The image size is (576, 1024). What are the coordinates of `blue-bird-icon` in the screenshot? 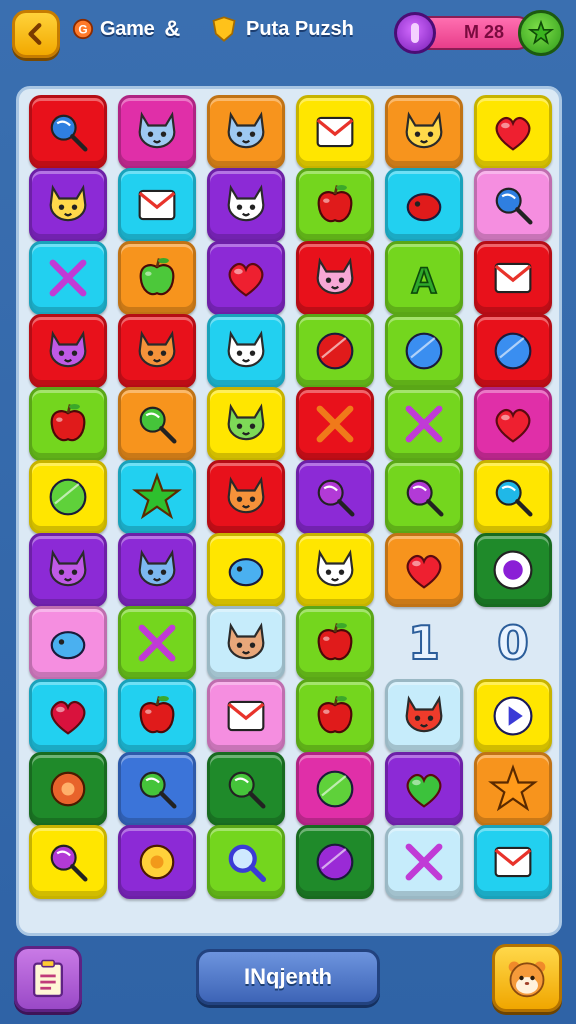 It's located at (246, 570).